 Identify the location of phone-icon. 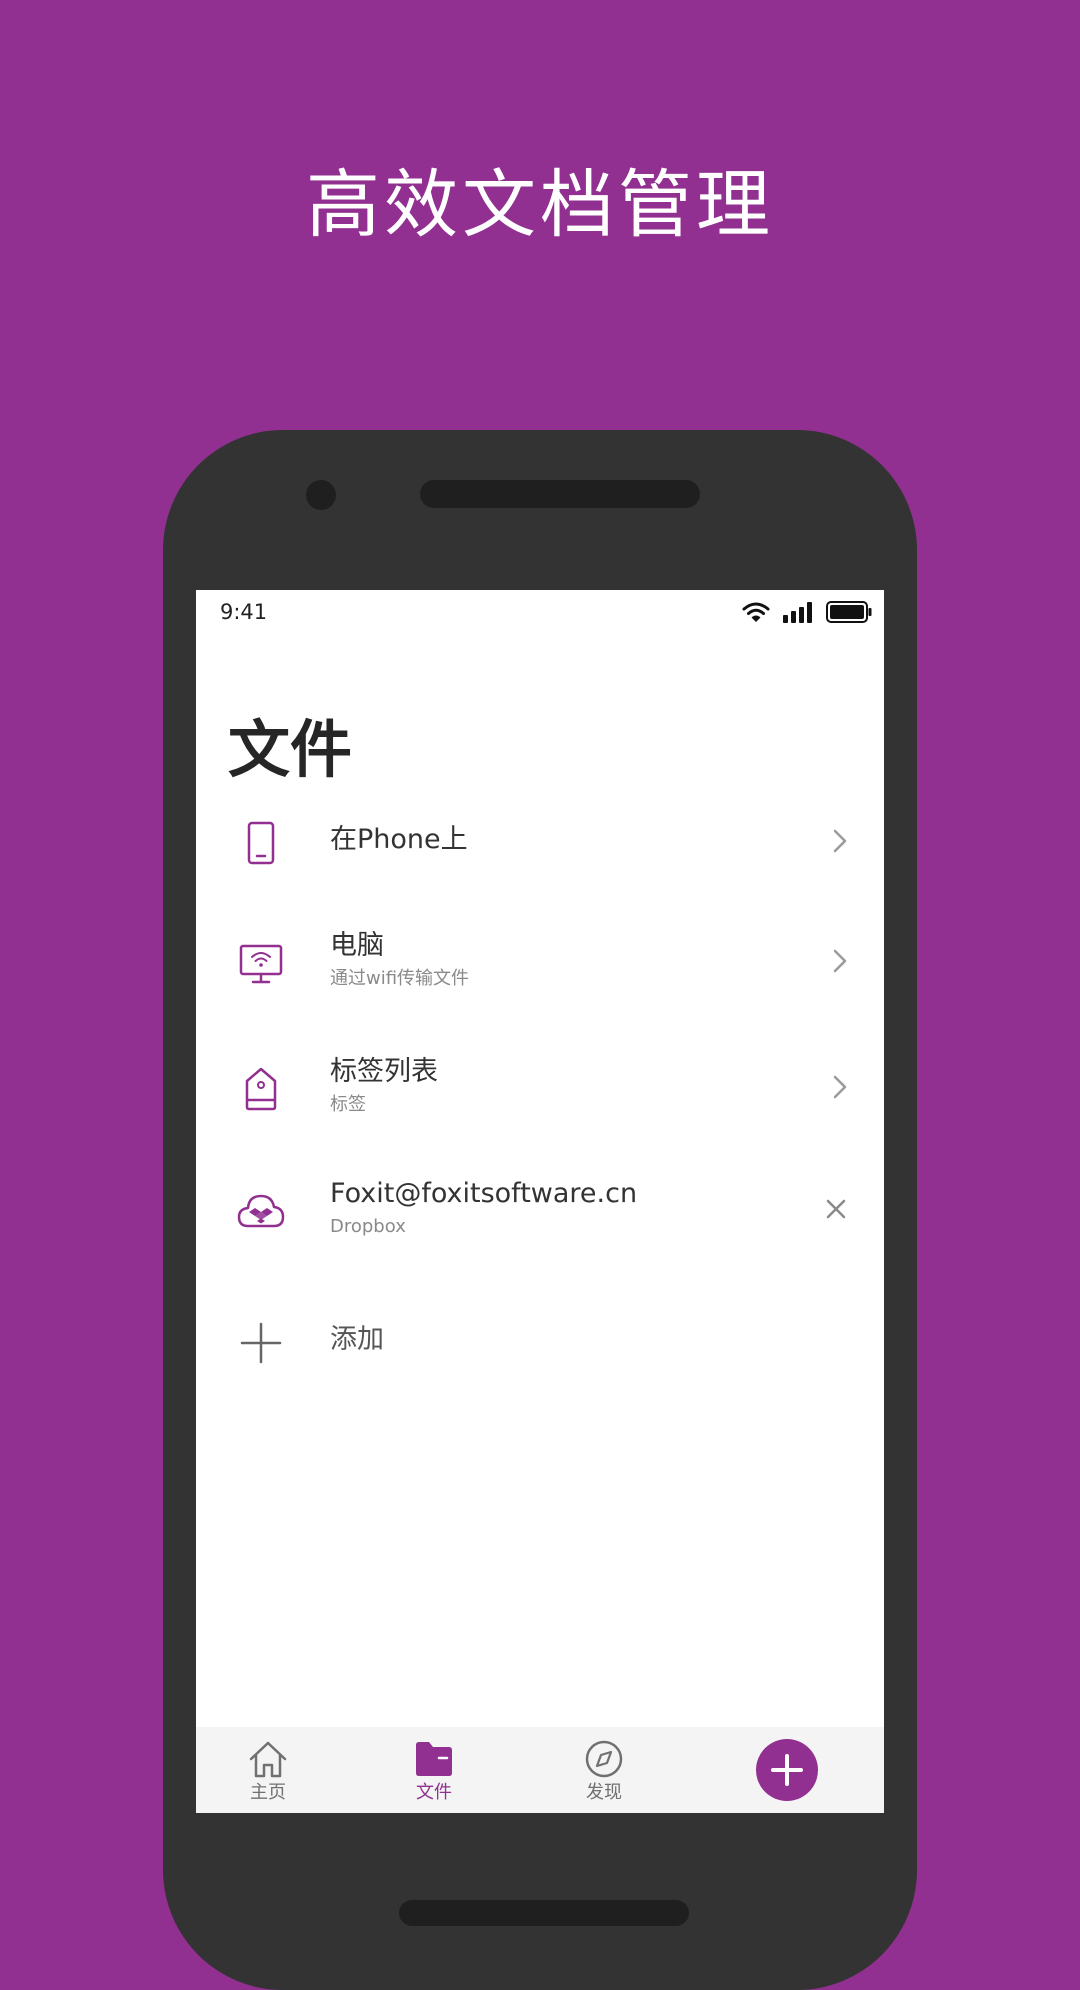
(261, 843).